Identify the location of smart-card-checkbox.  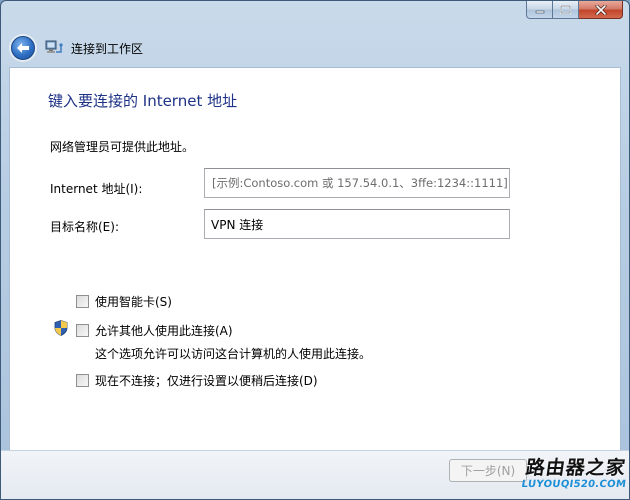
(82, 301).